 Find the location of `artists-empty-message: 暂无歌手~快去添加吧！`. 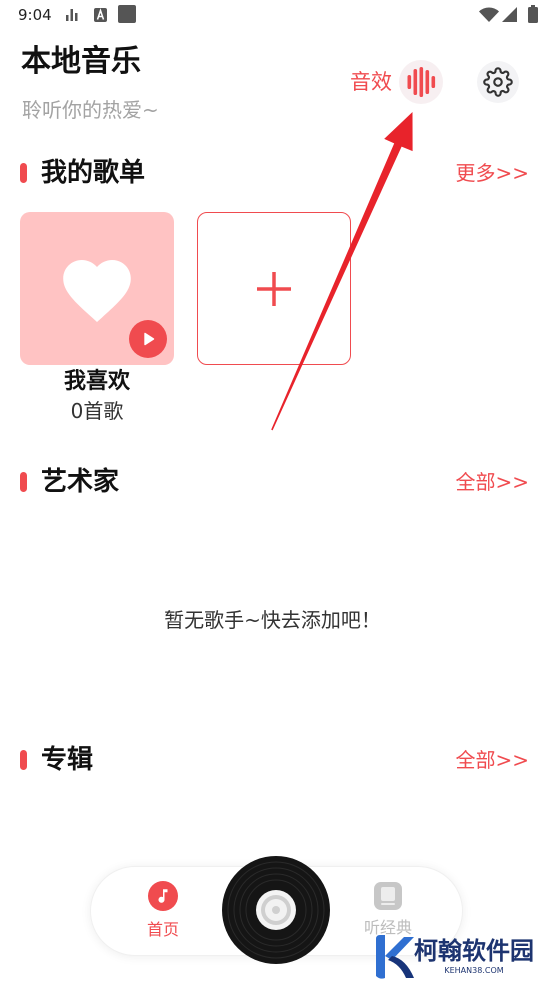

artists-empty-message: 暂无歌手~快去添加吧！ is located at coordinates (272, 620).